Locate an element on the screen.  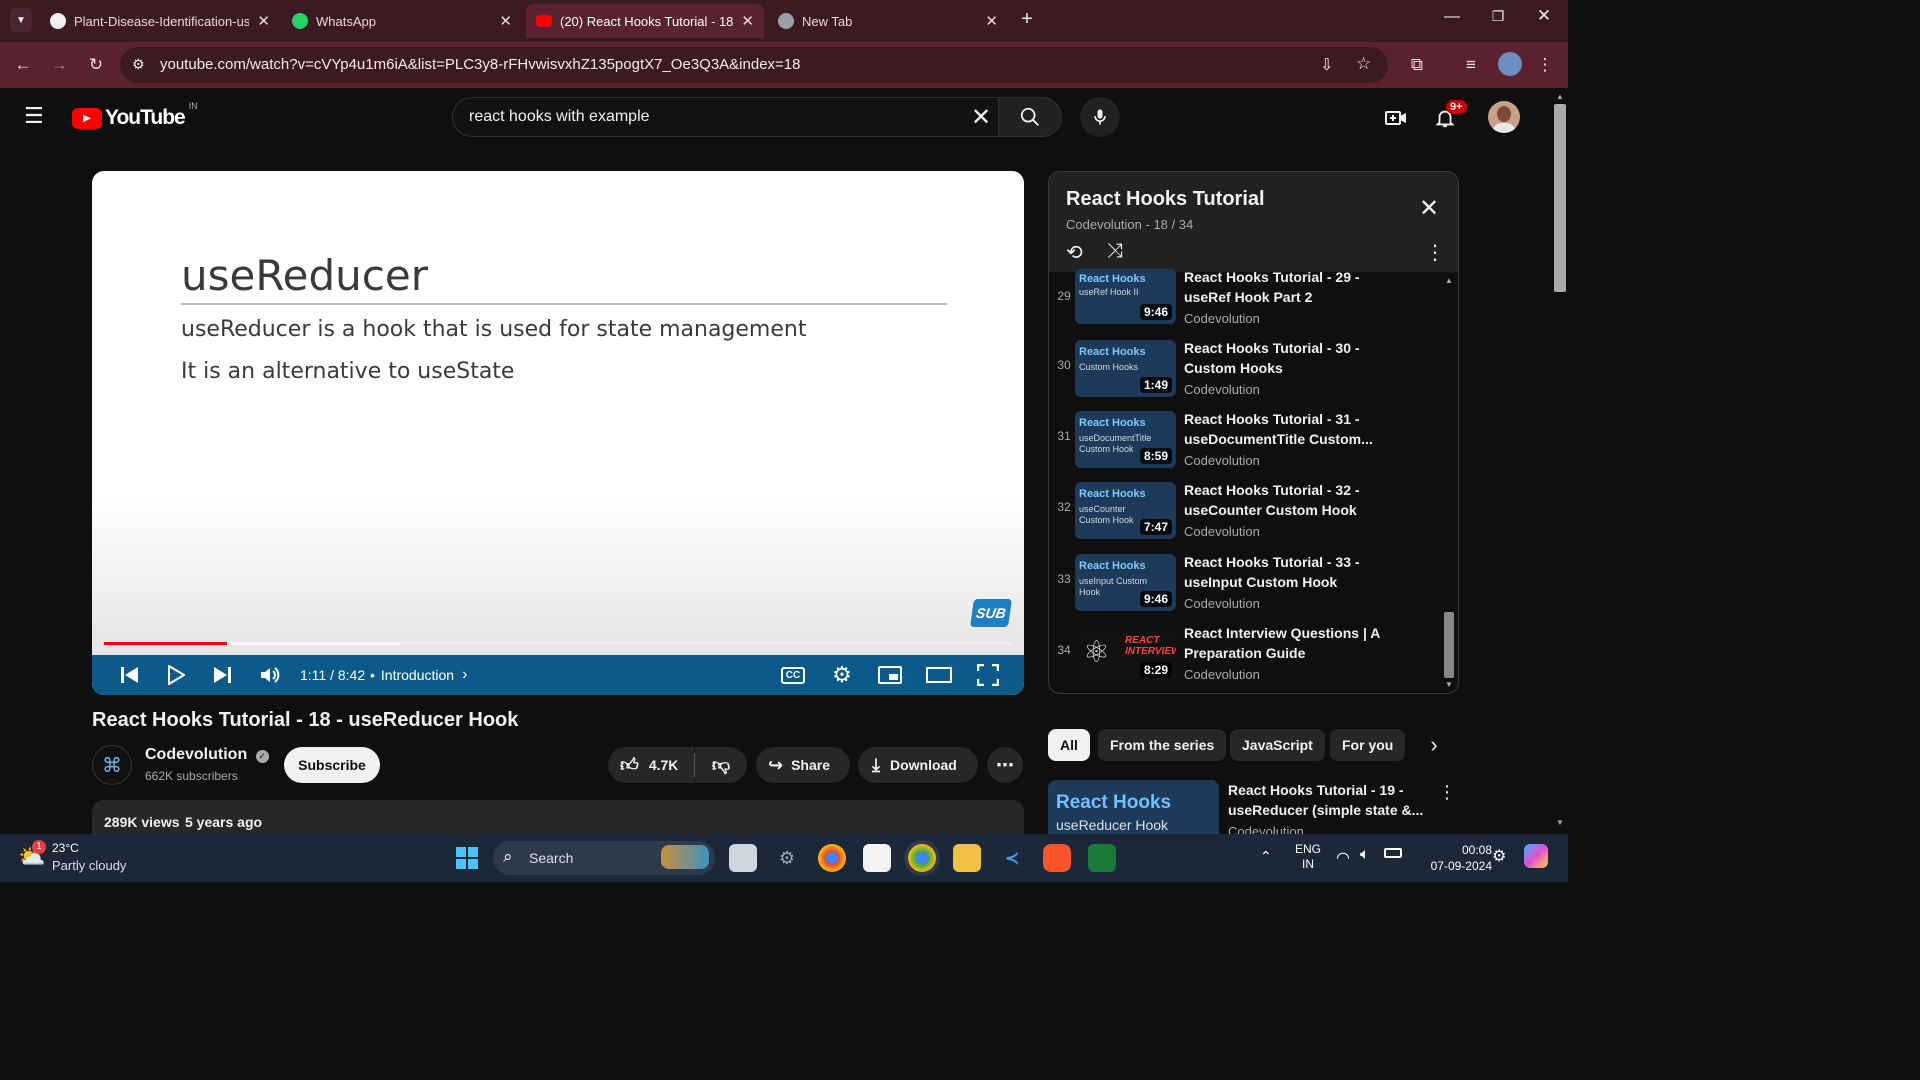
bookmark-star-icon: ☆ is located at coordinates (1363, 64).